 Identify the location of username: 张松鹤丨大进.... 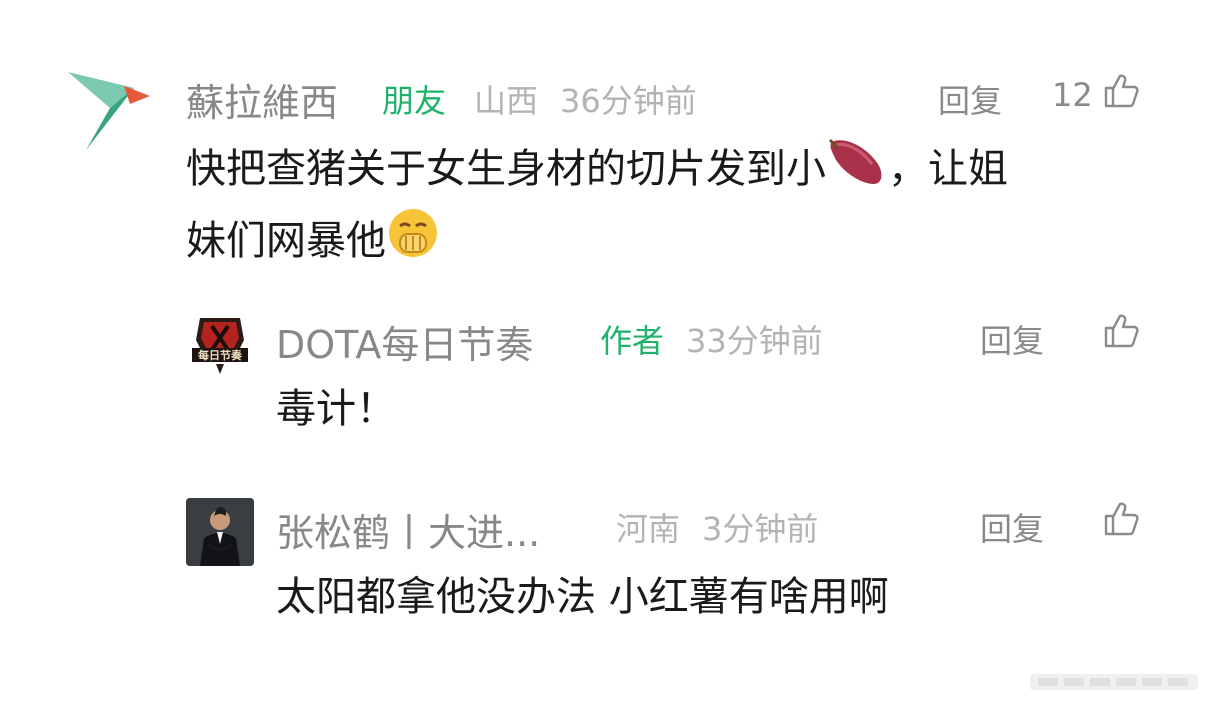
(408, 529).